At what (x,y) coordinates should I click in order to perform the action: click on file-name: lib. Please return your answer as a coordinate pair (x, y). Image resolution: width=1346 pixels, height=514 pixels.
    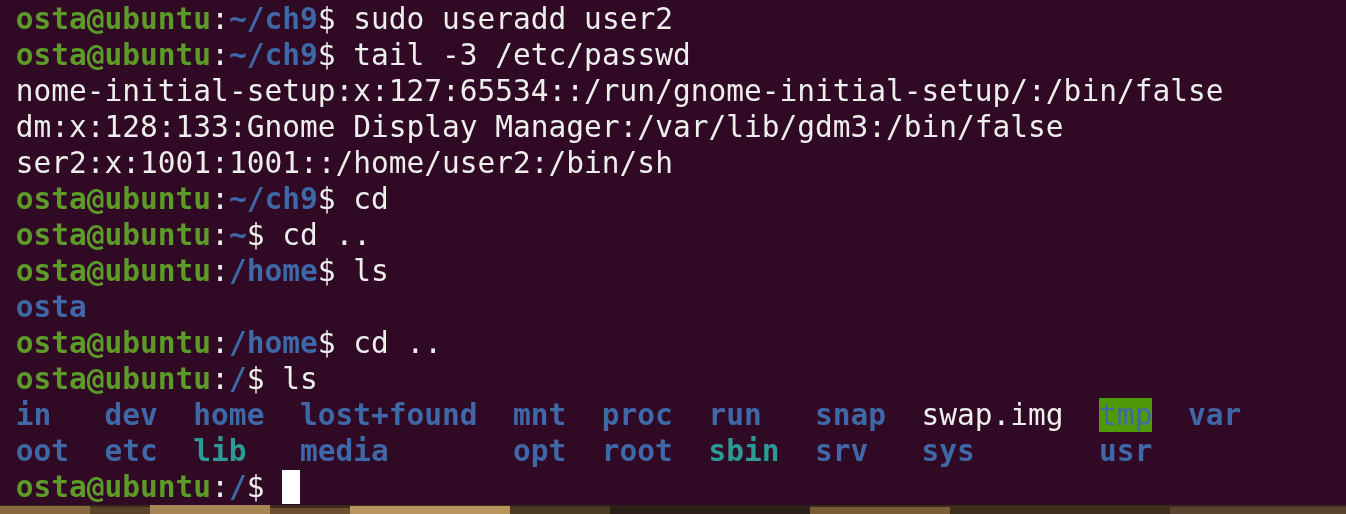
    Looking at the image, I should click on (220, 451).